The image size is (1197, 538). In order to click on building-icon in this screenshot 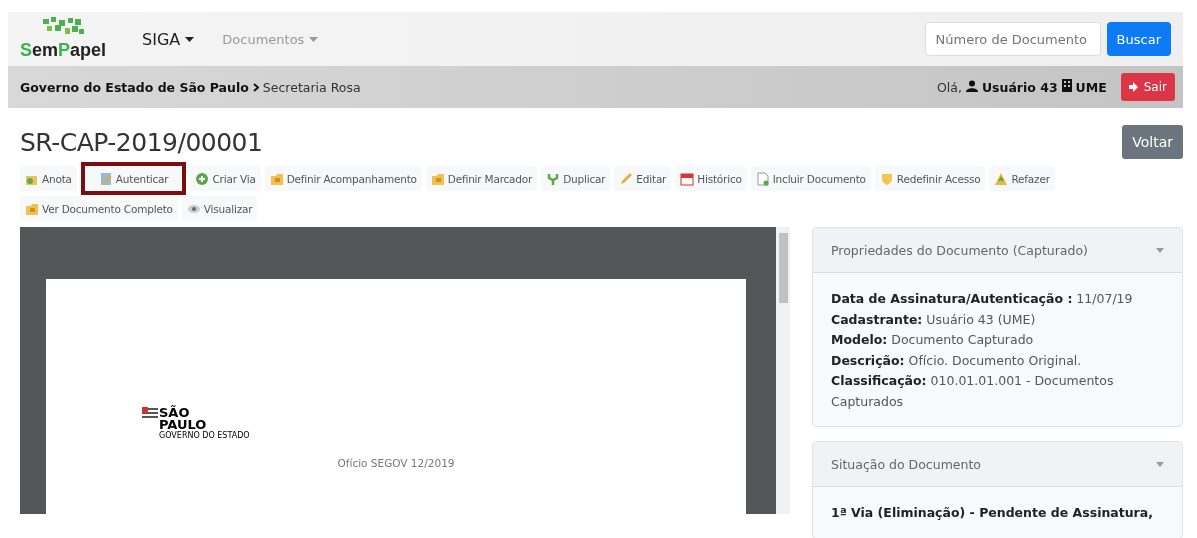, I will do `click(1066, 87)`.